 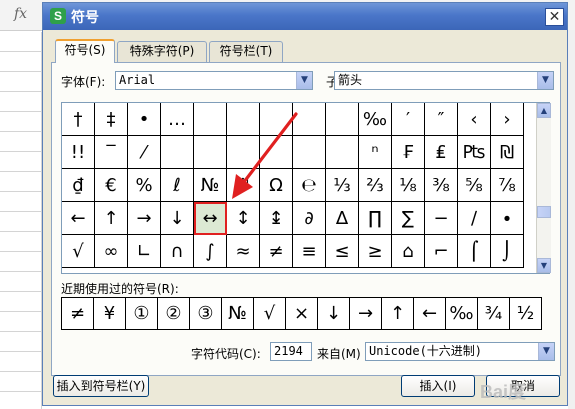 I want to click on symbol-cell: •, so click(x=144, y=119).